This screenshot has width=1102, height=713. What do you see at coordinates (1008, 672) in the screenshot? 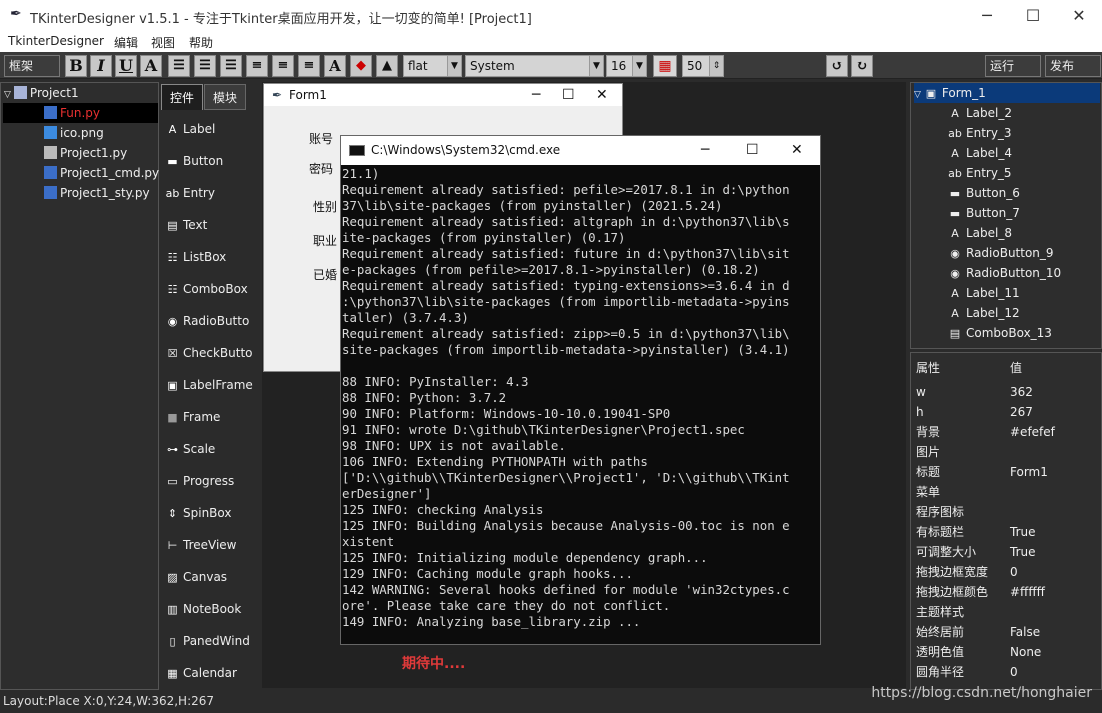
I see `property-row: 圆角半径 0` at bounding box center [1008, 672].